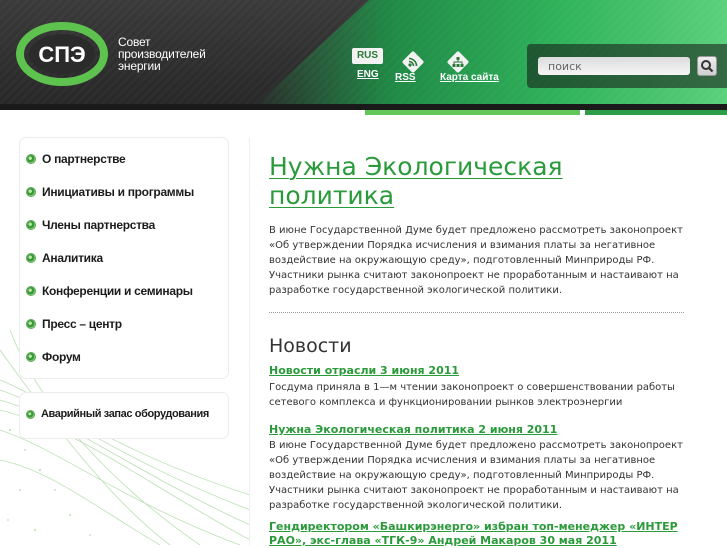  I want to click on emergency-label: Аварийный запас оборудования, so click(125, 414).